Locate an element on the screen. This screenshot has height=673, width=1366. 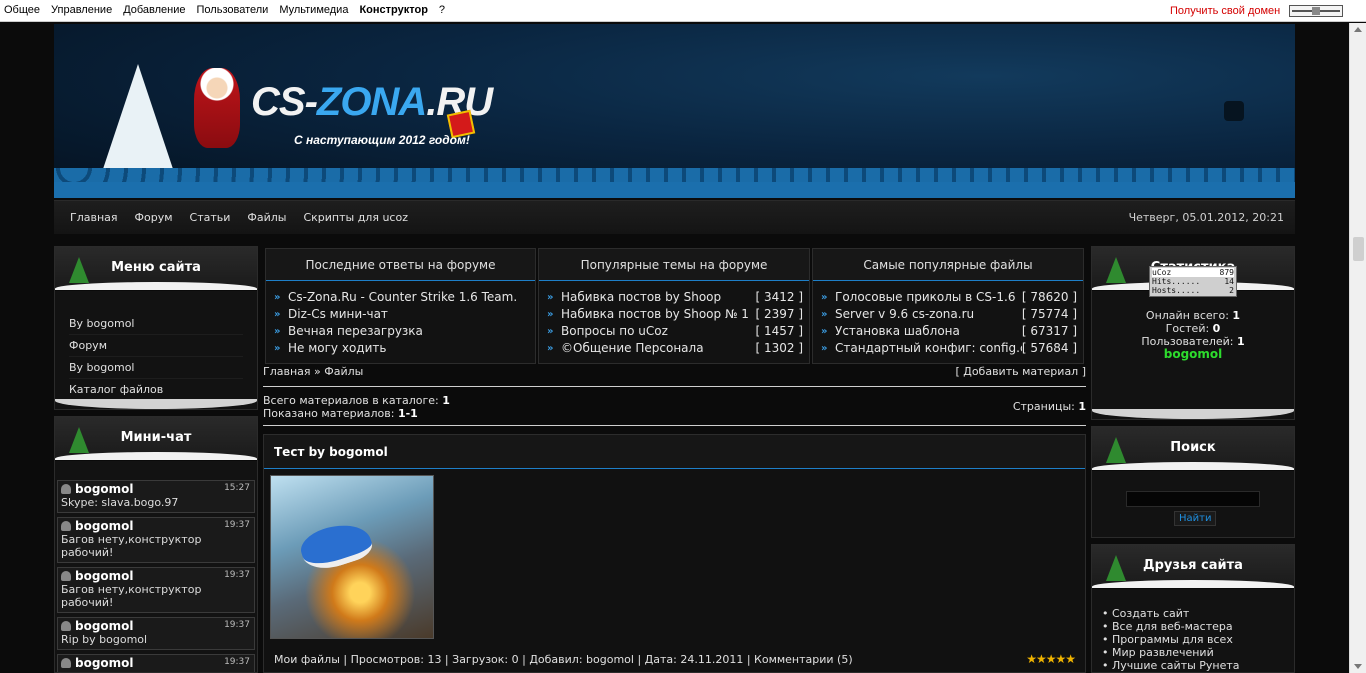
guests-value: 0 is located at coordinates (1216, 328).